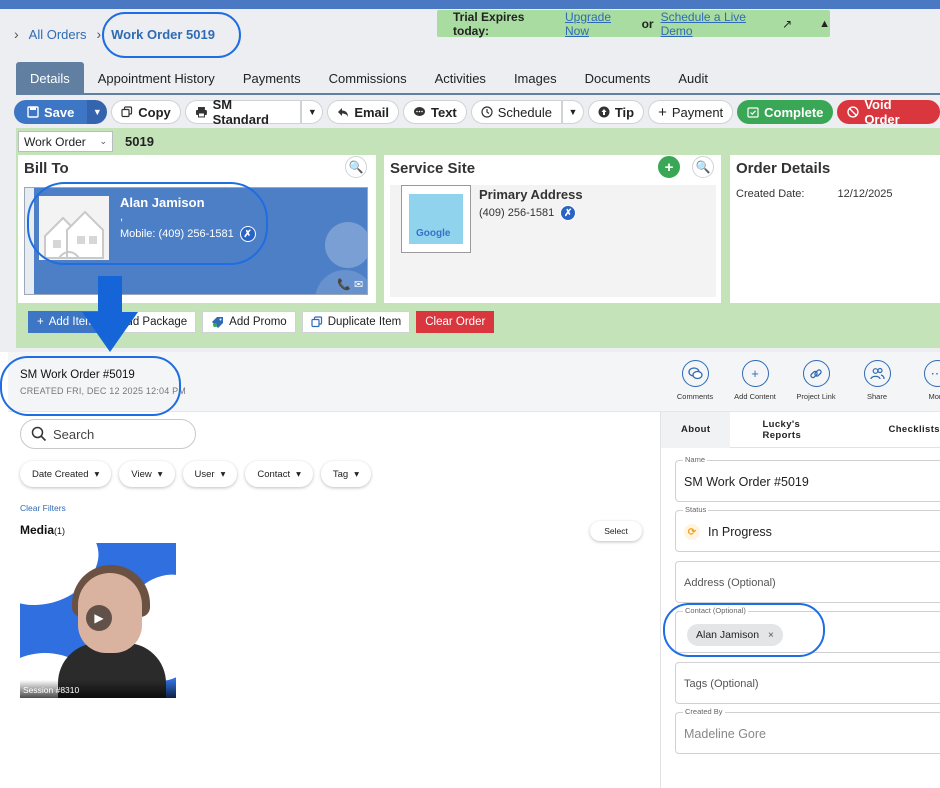  Describe the element at coordinates (693, 78) in the screenshot. I see `tab-audit: Audit` at that location.